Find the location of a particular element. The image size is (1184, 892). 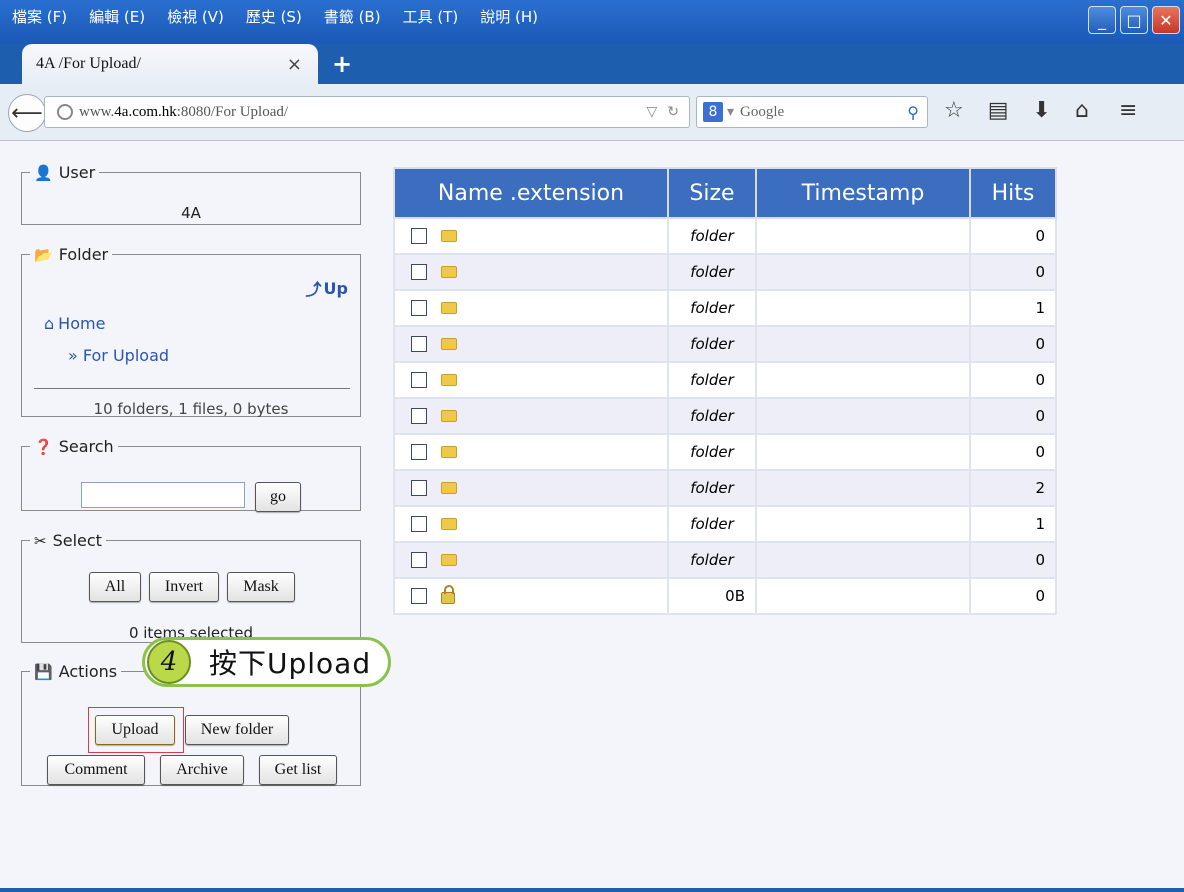

tab-current: 4A /For Upload/ × is located at coordinates (170, 64).